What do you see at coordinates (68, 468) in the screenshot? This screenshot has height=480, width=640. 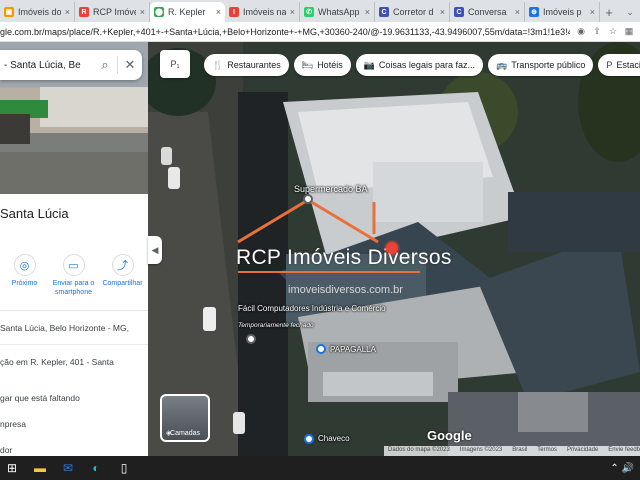 I see `mail-icon: ✉` at bounding box center [68, 468].